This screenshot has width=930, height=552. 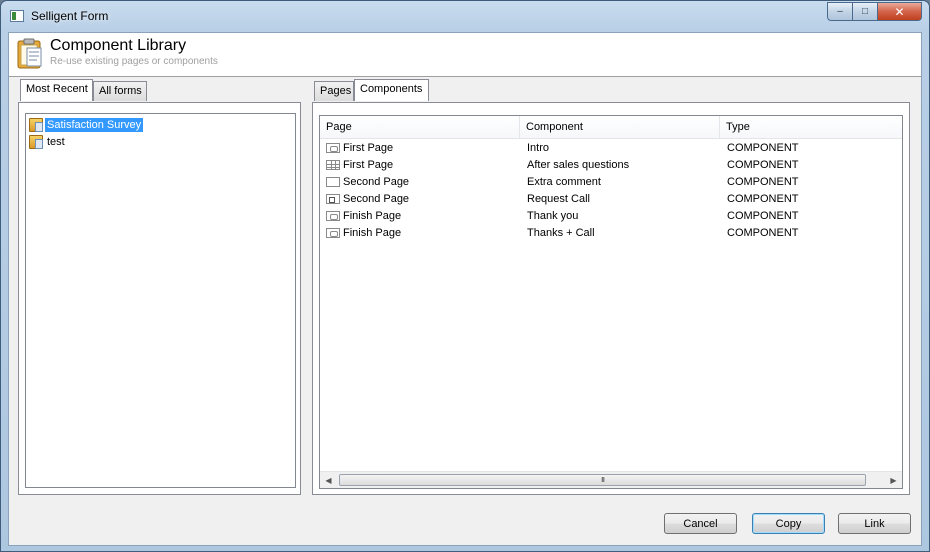 I want to click on text-box-icon, so click(x=333, y=182).